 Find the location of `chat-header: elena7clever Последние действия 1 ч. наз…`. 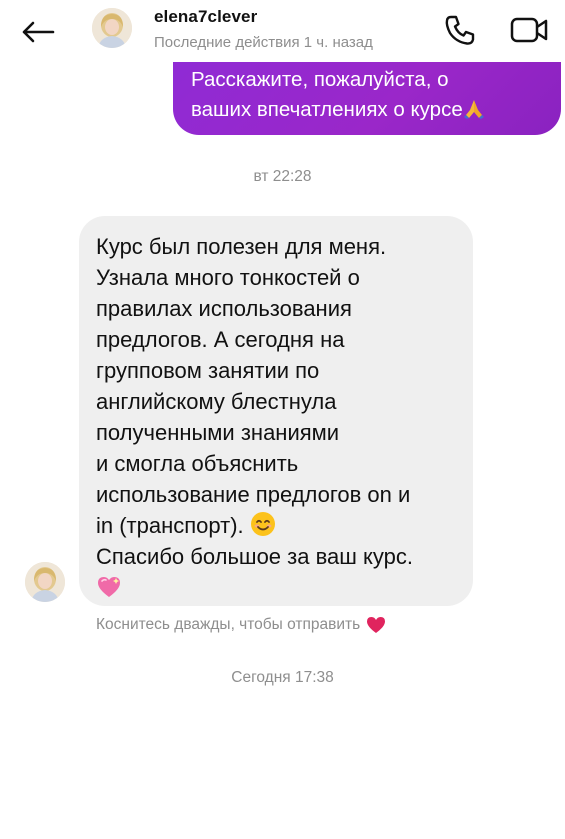

chat-header: elena7clever Последние действия 1 ч. наз… is located at coordinates (282, 31).